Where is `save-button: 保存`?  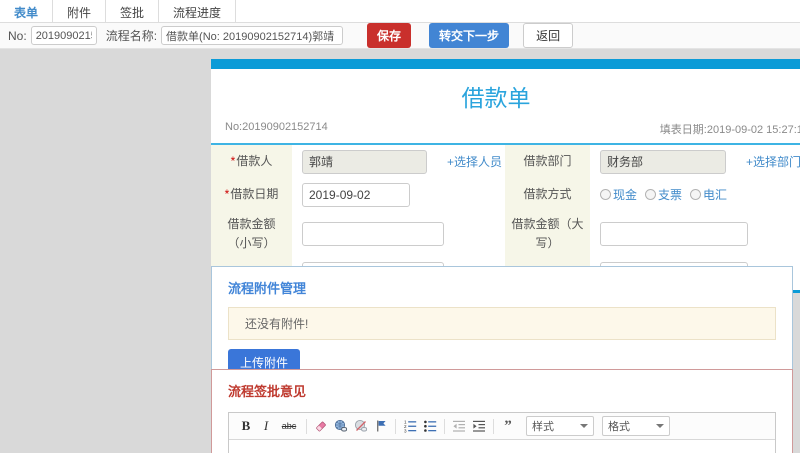 save-button: 保存 is located at coordinates (389, 35).